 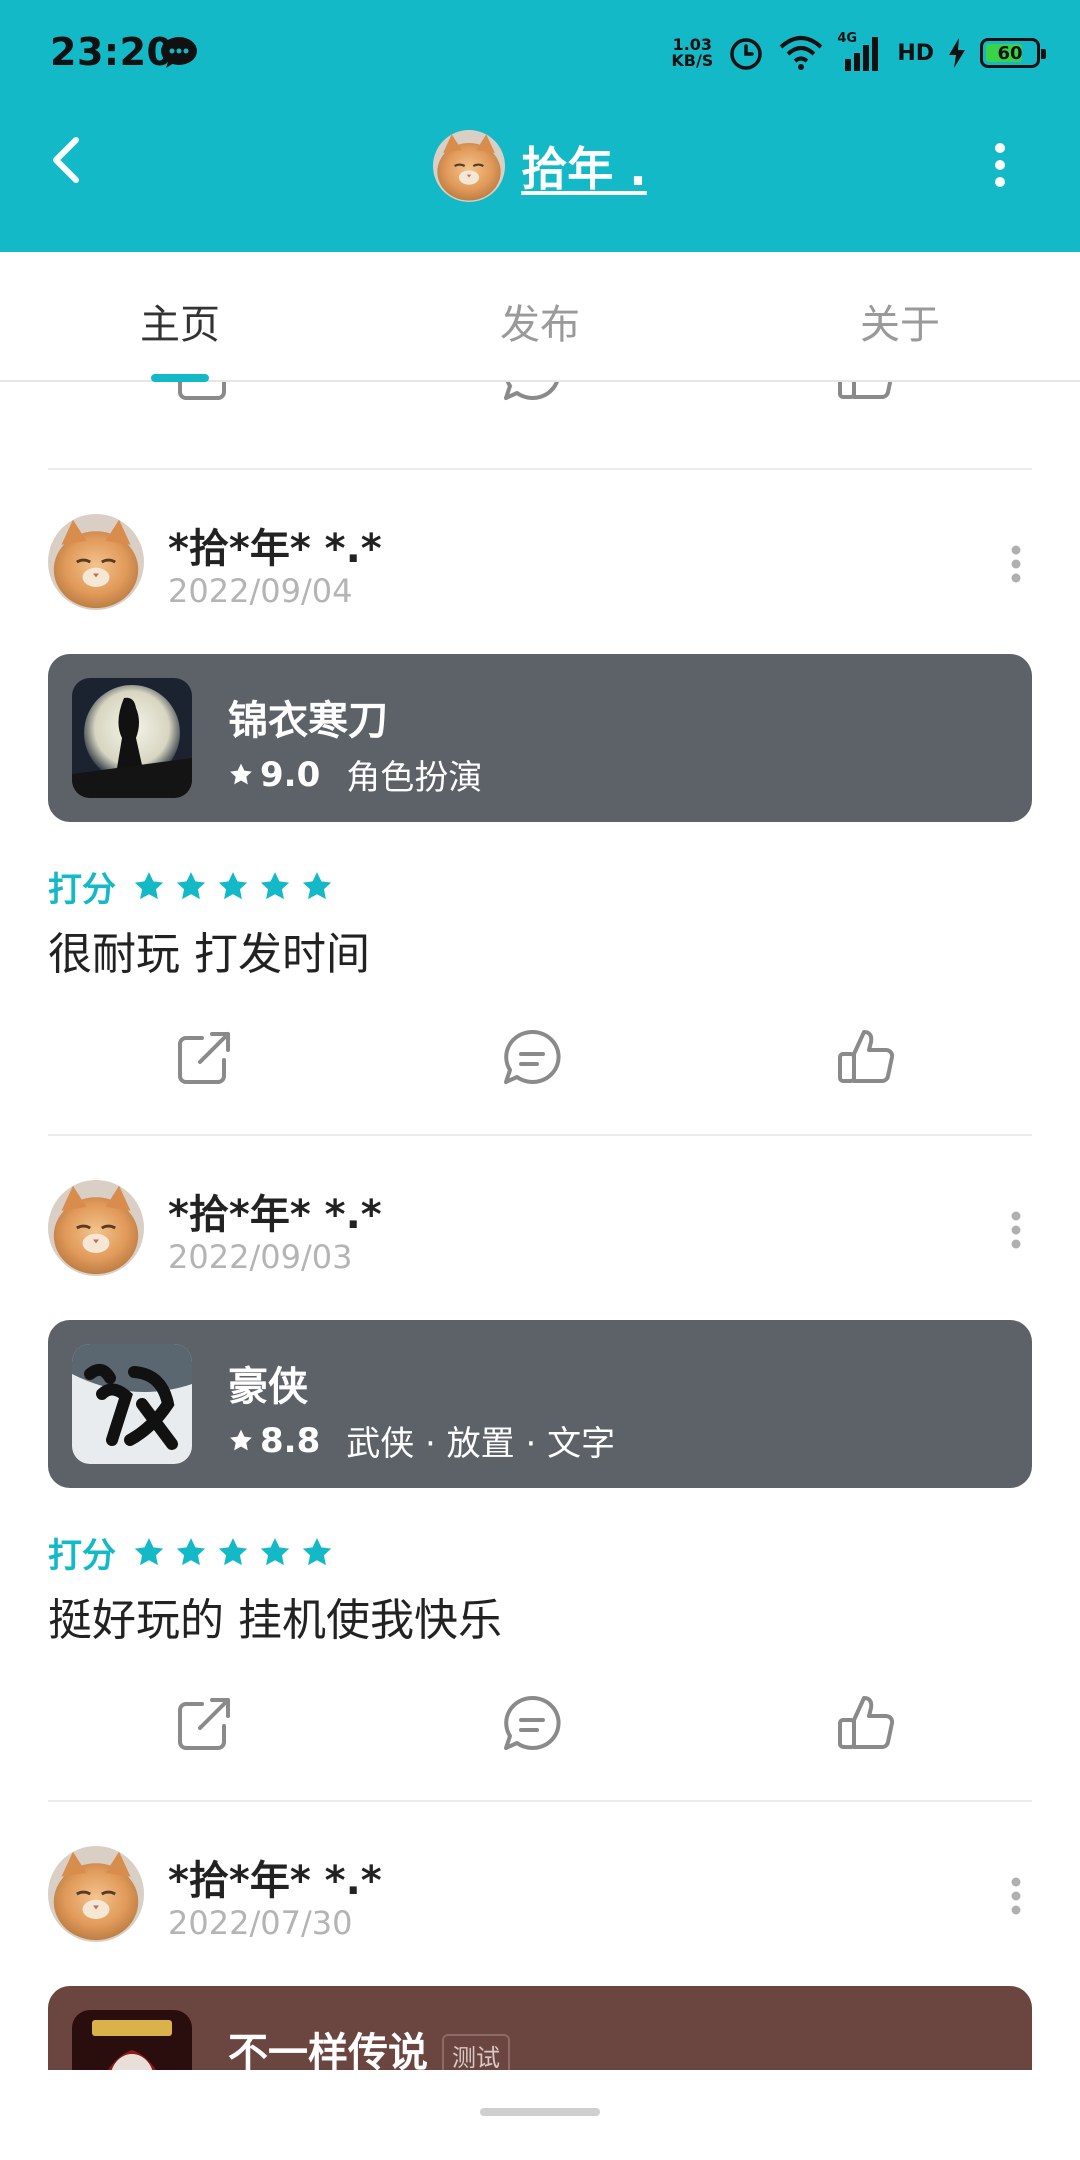 I want to click on tab-indicator, so click(x=180, y=378).